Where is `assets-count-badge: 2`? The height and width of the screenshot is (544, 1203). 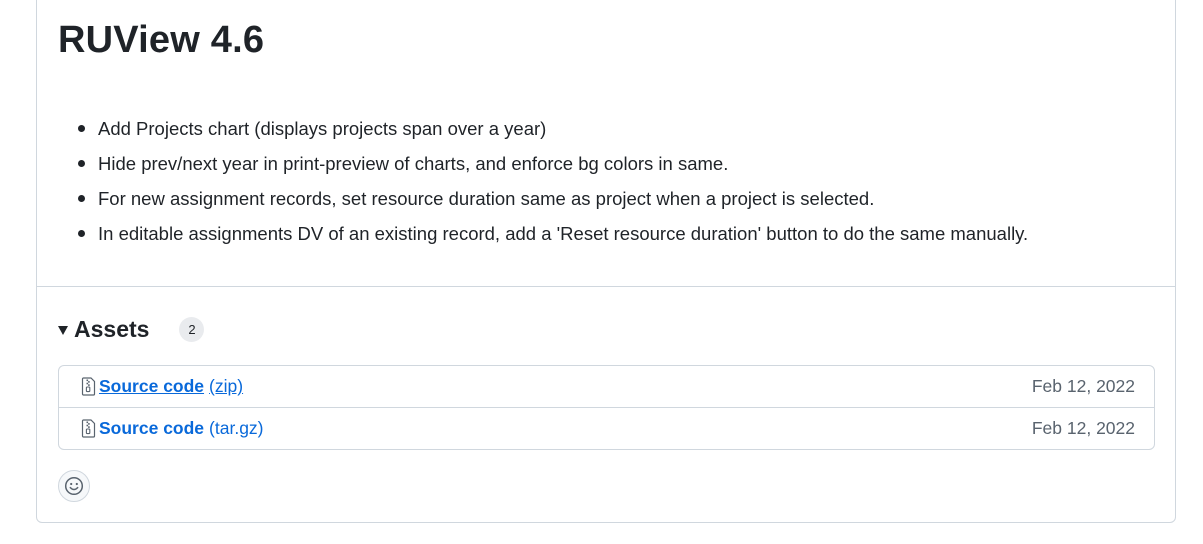 assets-count-badge: 2 is located at coordinates (192, 329).